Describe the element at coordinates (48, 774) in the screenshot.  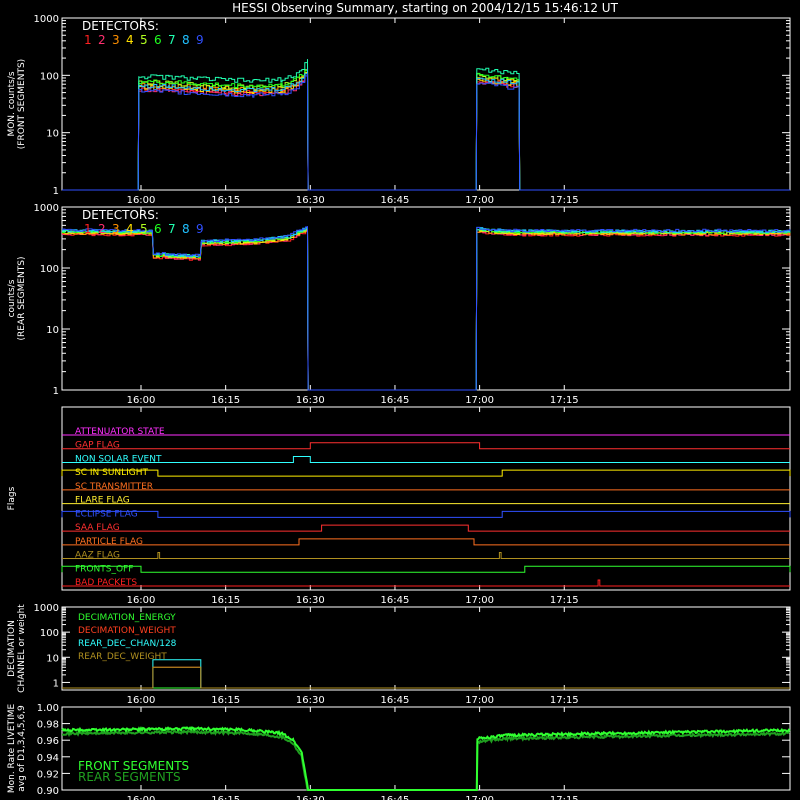
I see `livetime-ytick-label: 0.92` at that location.